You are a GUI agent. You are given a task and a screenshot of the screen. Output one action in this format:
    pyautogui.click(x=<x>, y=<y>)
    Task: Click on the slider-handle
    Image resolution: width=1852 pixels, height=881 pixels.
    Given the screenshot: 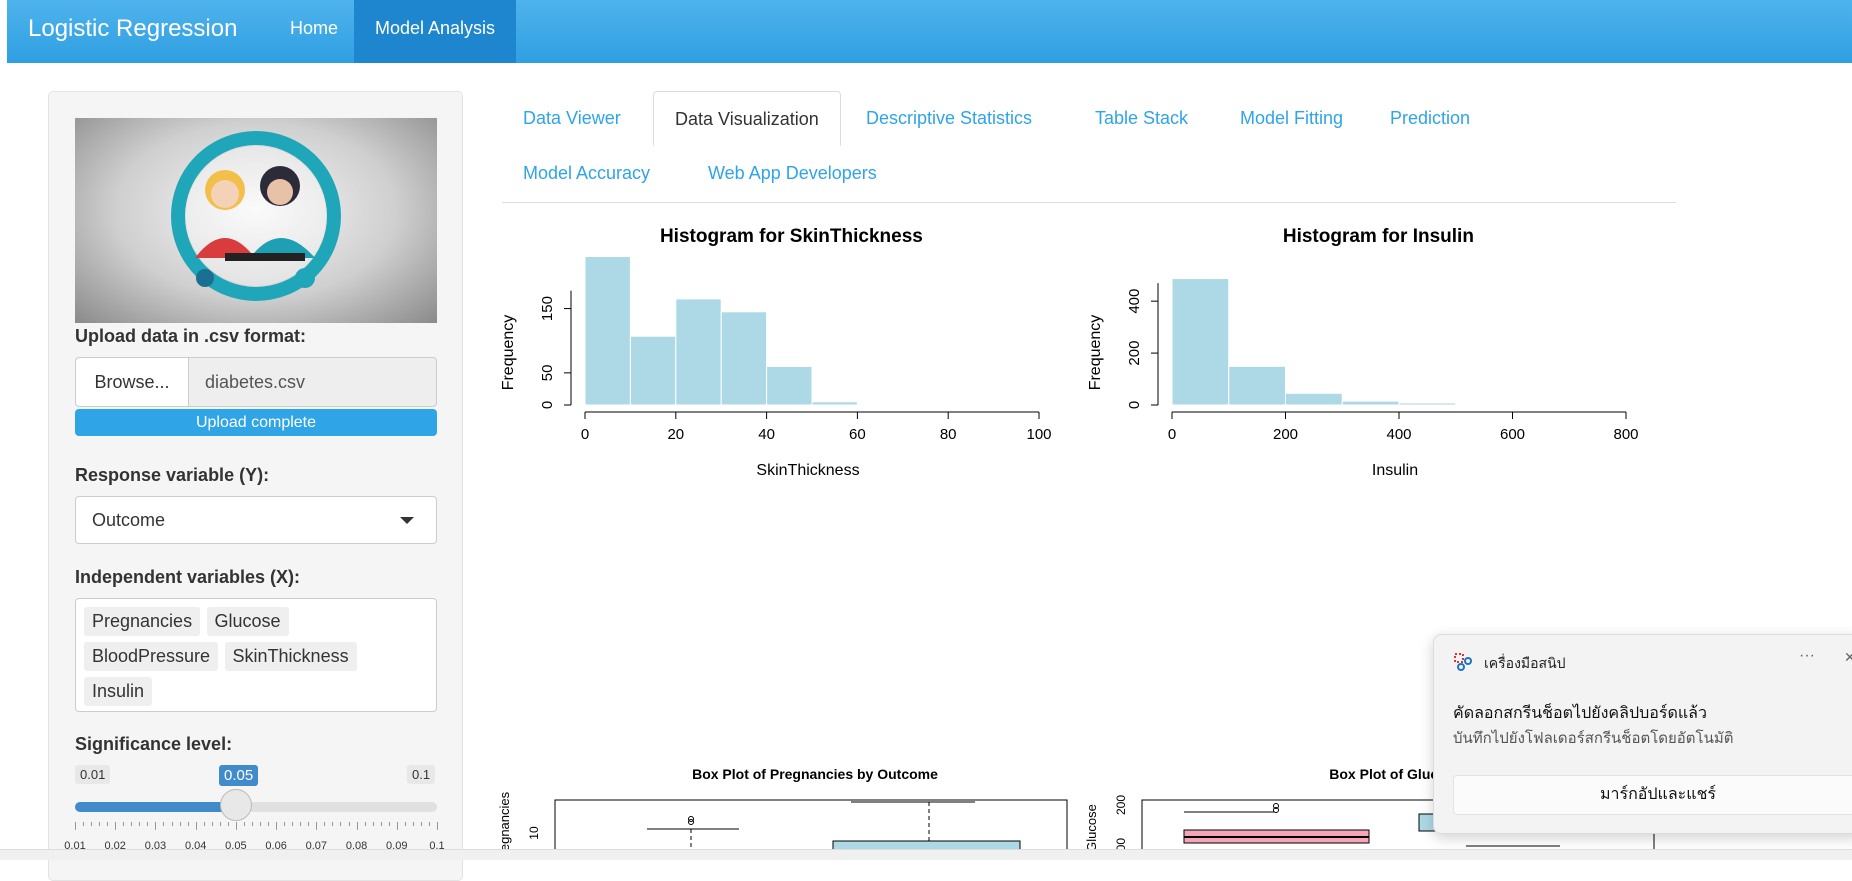 What is the action you would take?
    pyautogui.click(x=235, y=805)
    